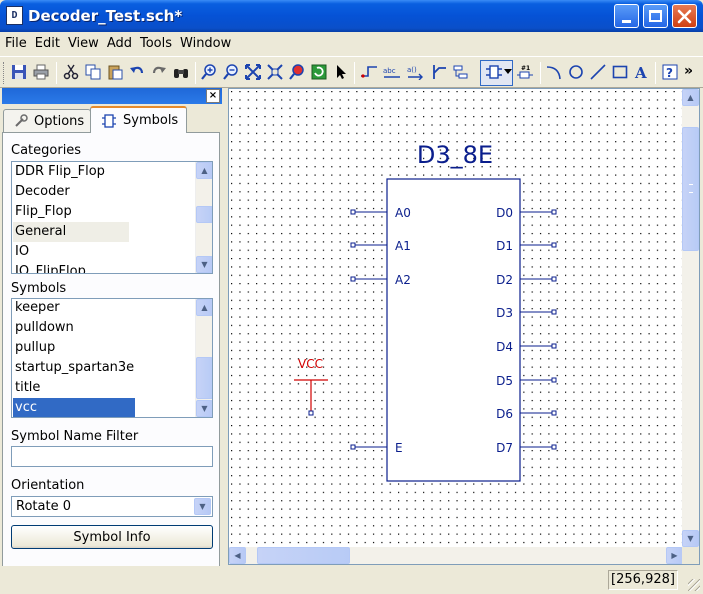 This screenshot has width=703, height=594. Describe the element at coordinates (554, 279) in the screenshot. I see `pin-d2-connector` at that location.